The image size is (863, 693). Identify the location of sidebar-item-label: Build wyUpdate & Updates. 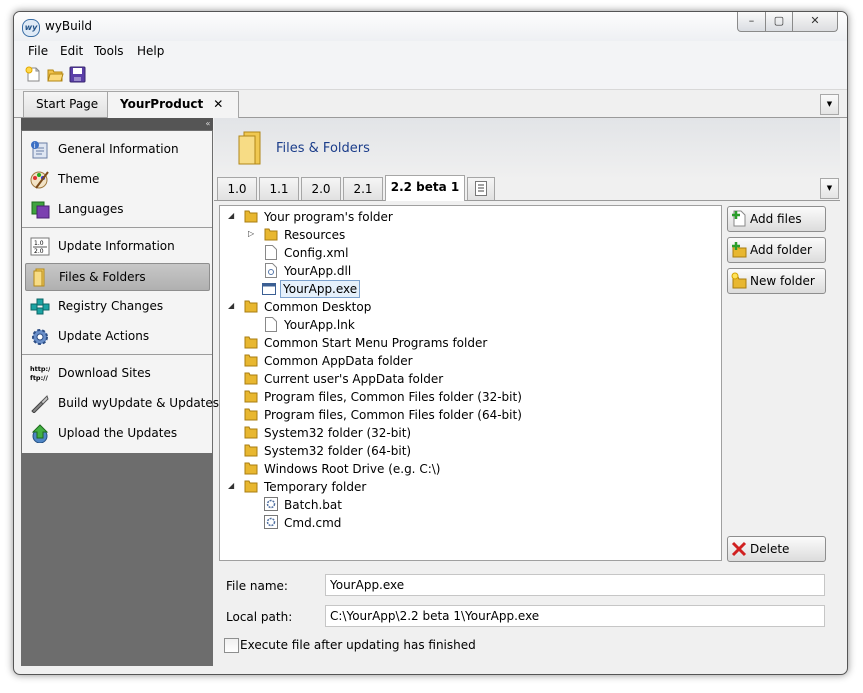
(139, 403).